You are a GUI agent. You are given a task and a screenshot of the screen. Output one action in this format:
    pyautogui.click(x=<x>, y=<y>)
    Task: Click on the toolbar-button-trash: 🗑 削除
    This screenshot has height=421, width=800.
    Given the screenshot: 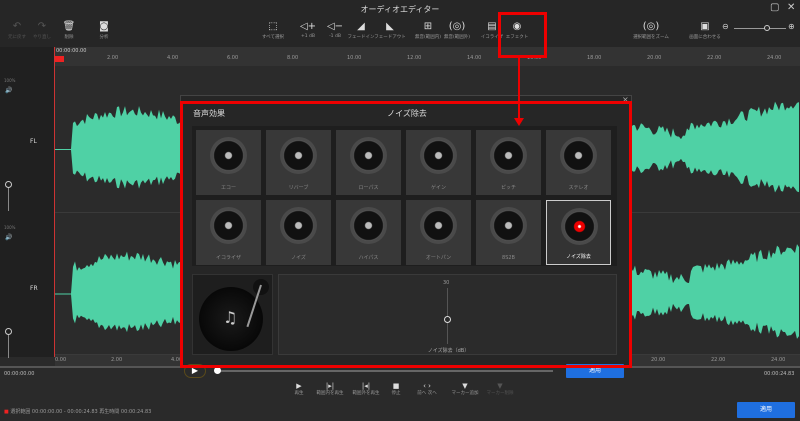 What is the action you would take?
    pyautogui.click(x=69, y=30)
    